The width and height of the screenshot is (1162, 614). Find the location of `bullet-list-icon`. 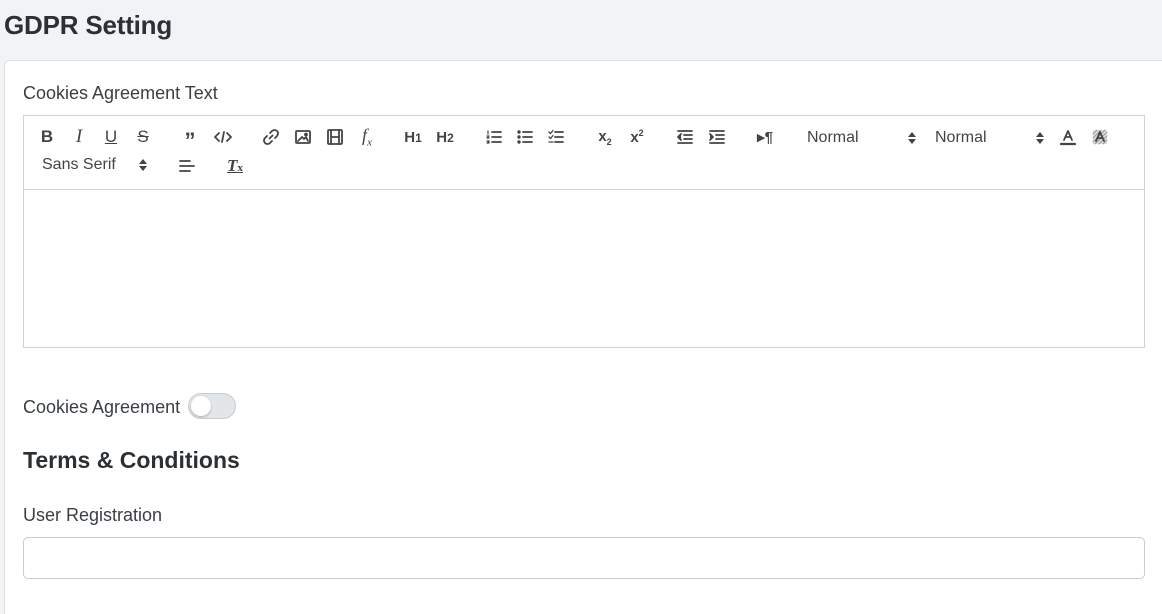

bullet-list-icon is located at coordinates (525, 137).